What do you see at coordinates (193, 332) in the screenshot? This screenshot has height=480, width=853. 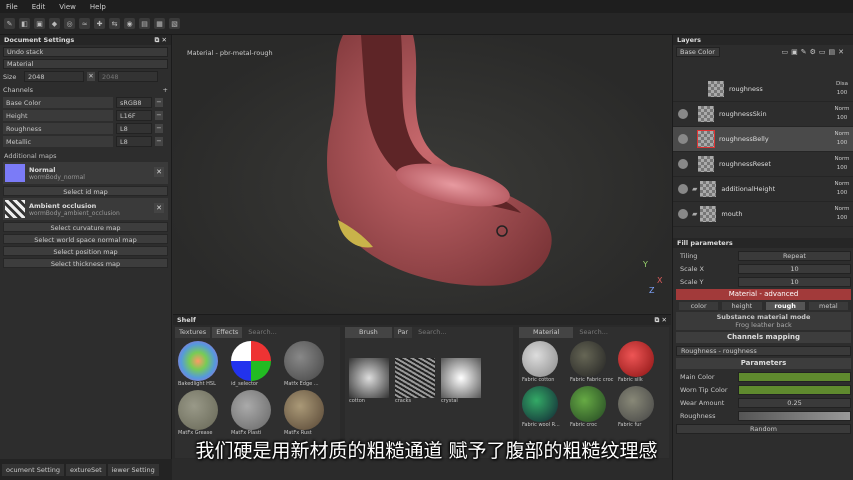 I see `tab-textures: Textures` at bounding box center [193, 332].